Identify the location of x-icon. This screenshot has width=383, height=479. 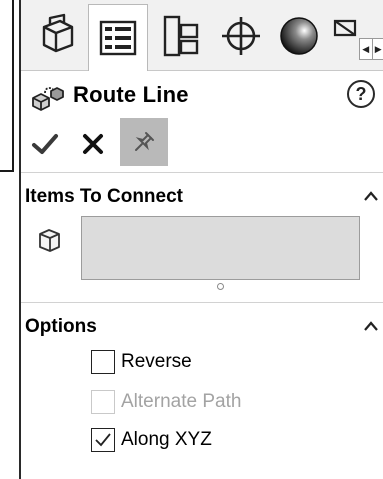
(93, 144).